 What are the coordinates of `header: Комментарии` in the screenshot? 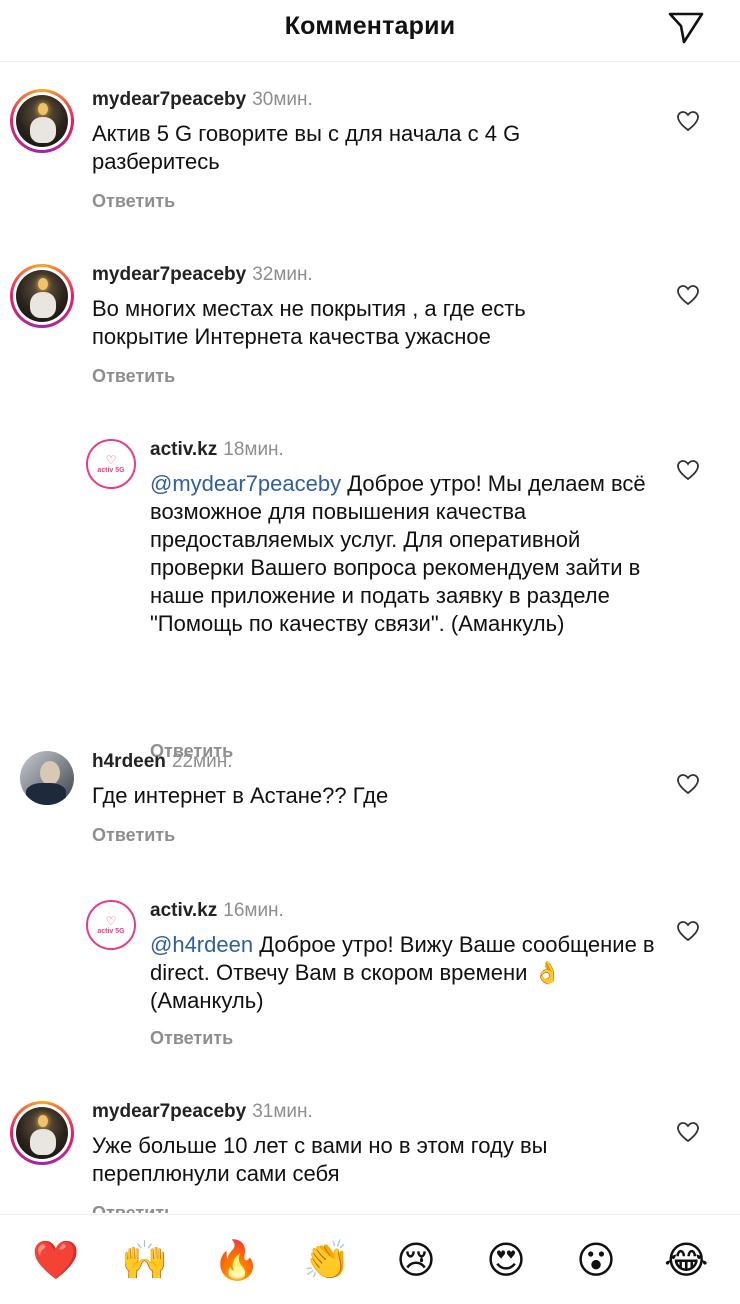 It's located at (370, 31).